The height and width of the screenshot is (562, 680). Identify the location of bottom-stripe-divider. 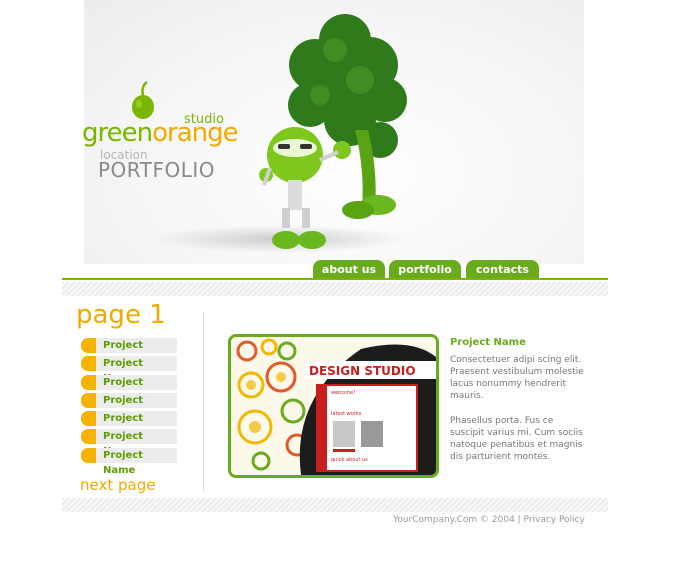
(335, 505).